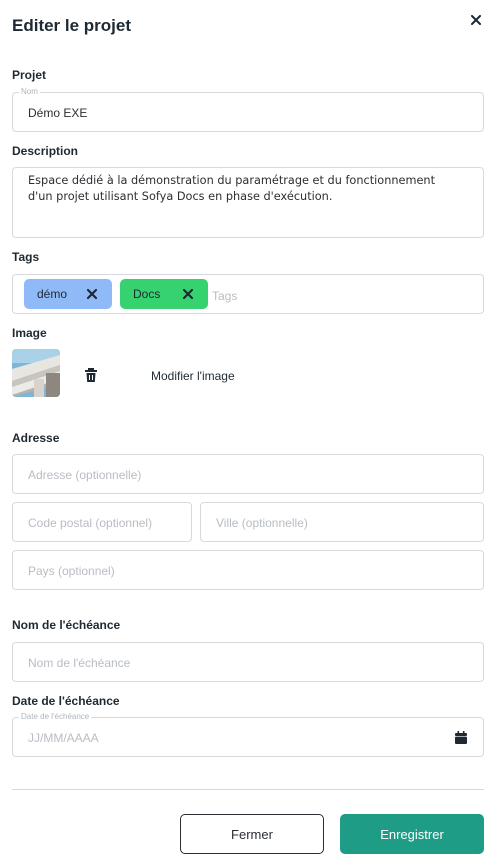  I want to click on projet-section-label: Projet, so click(29, 75).